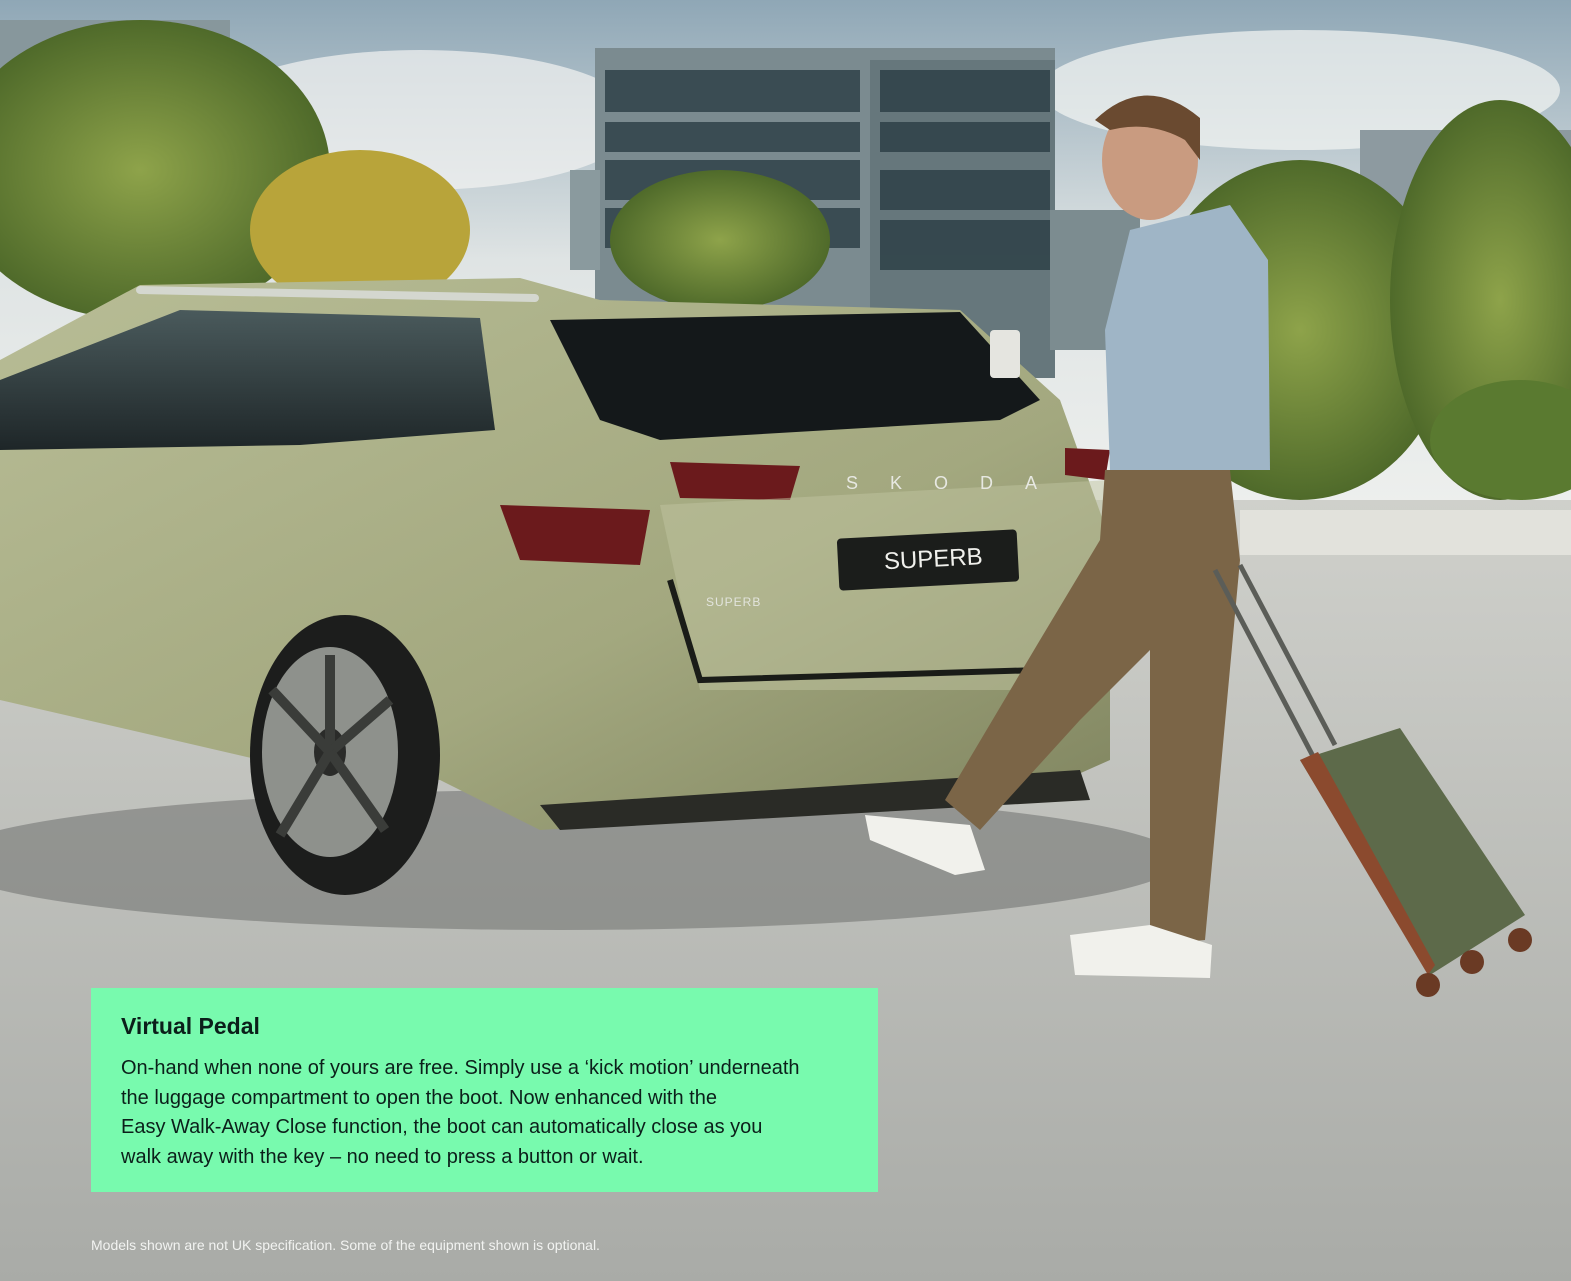  Describe the element at coordinates (733, 602) in the screenshot. I see `model-badge-text: SUPERB` at that location.